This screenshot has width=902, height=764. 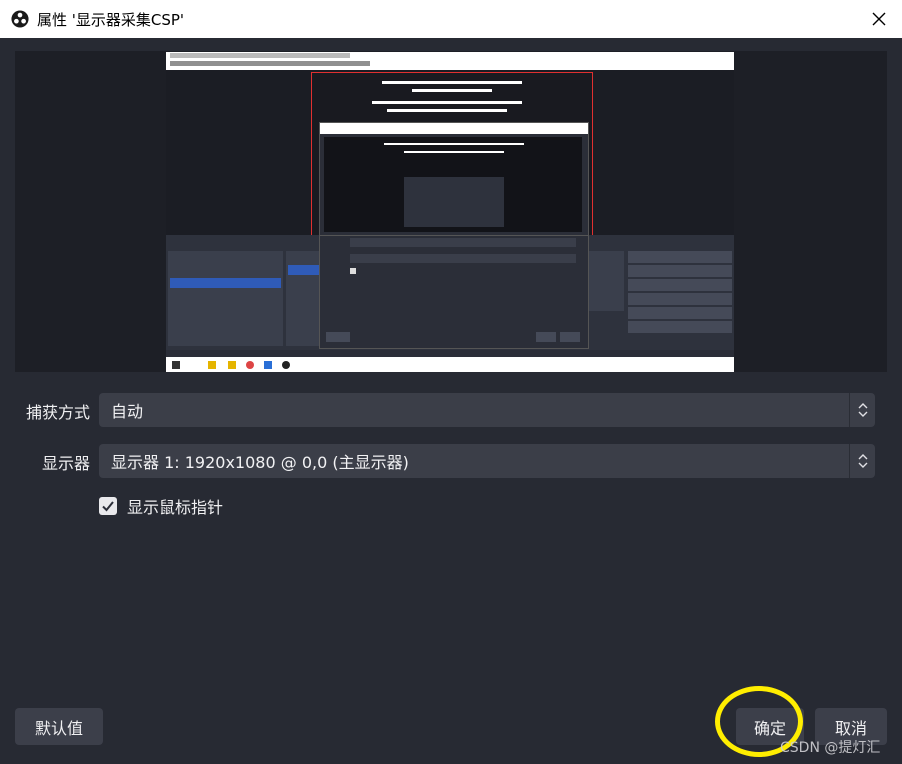 I want to click on watermark: CSDN @提灯汇, so click(x=830, y=748).